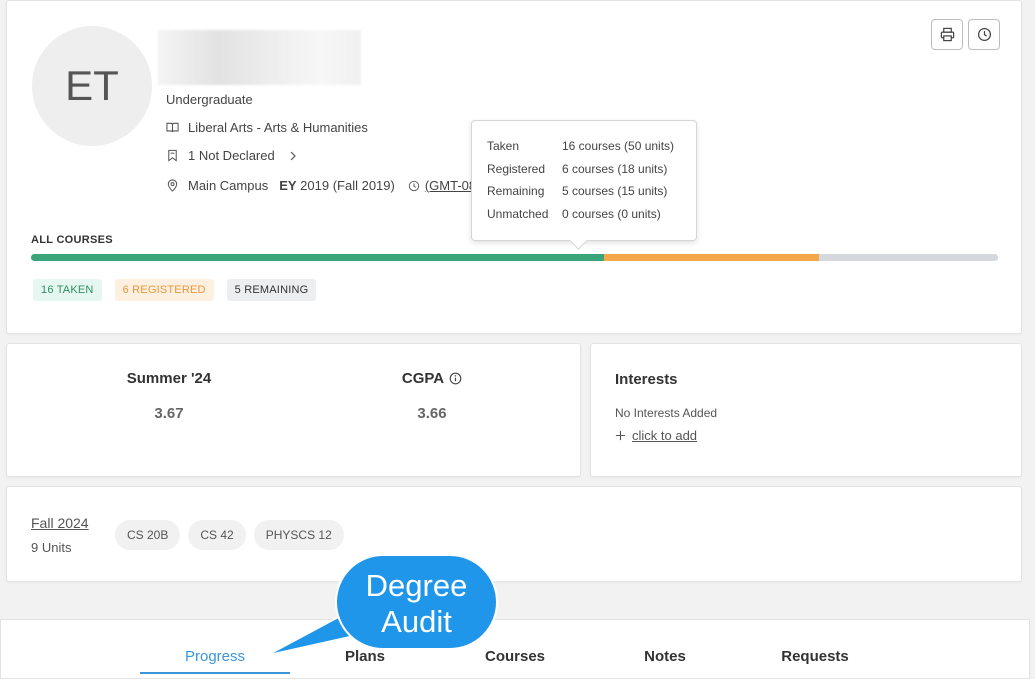 The height and width of the screenshot is (679, 1035). I want to click on callout-line-2: Audit, so click(416, 621).